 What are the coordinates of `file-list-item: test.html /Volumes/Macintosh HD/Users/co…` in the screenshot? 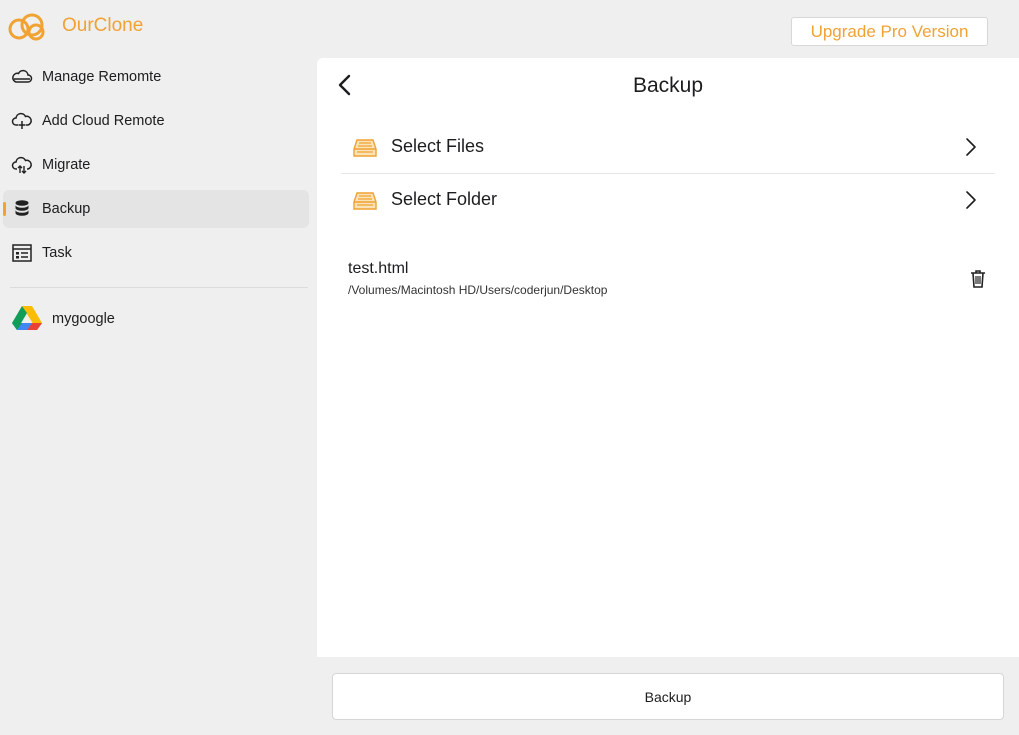 It's located at (673, 280).